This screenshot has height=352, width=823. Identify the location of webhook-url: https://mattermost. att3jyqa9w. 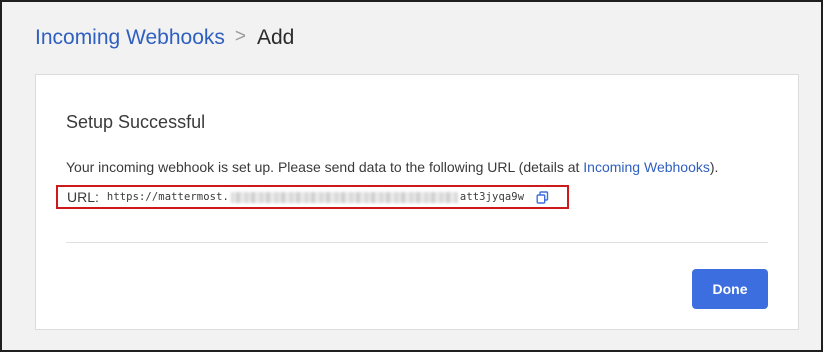
(315, 197).